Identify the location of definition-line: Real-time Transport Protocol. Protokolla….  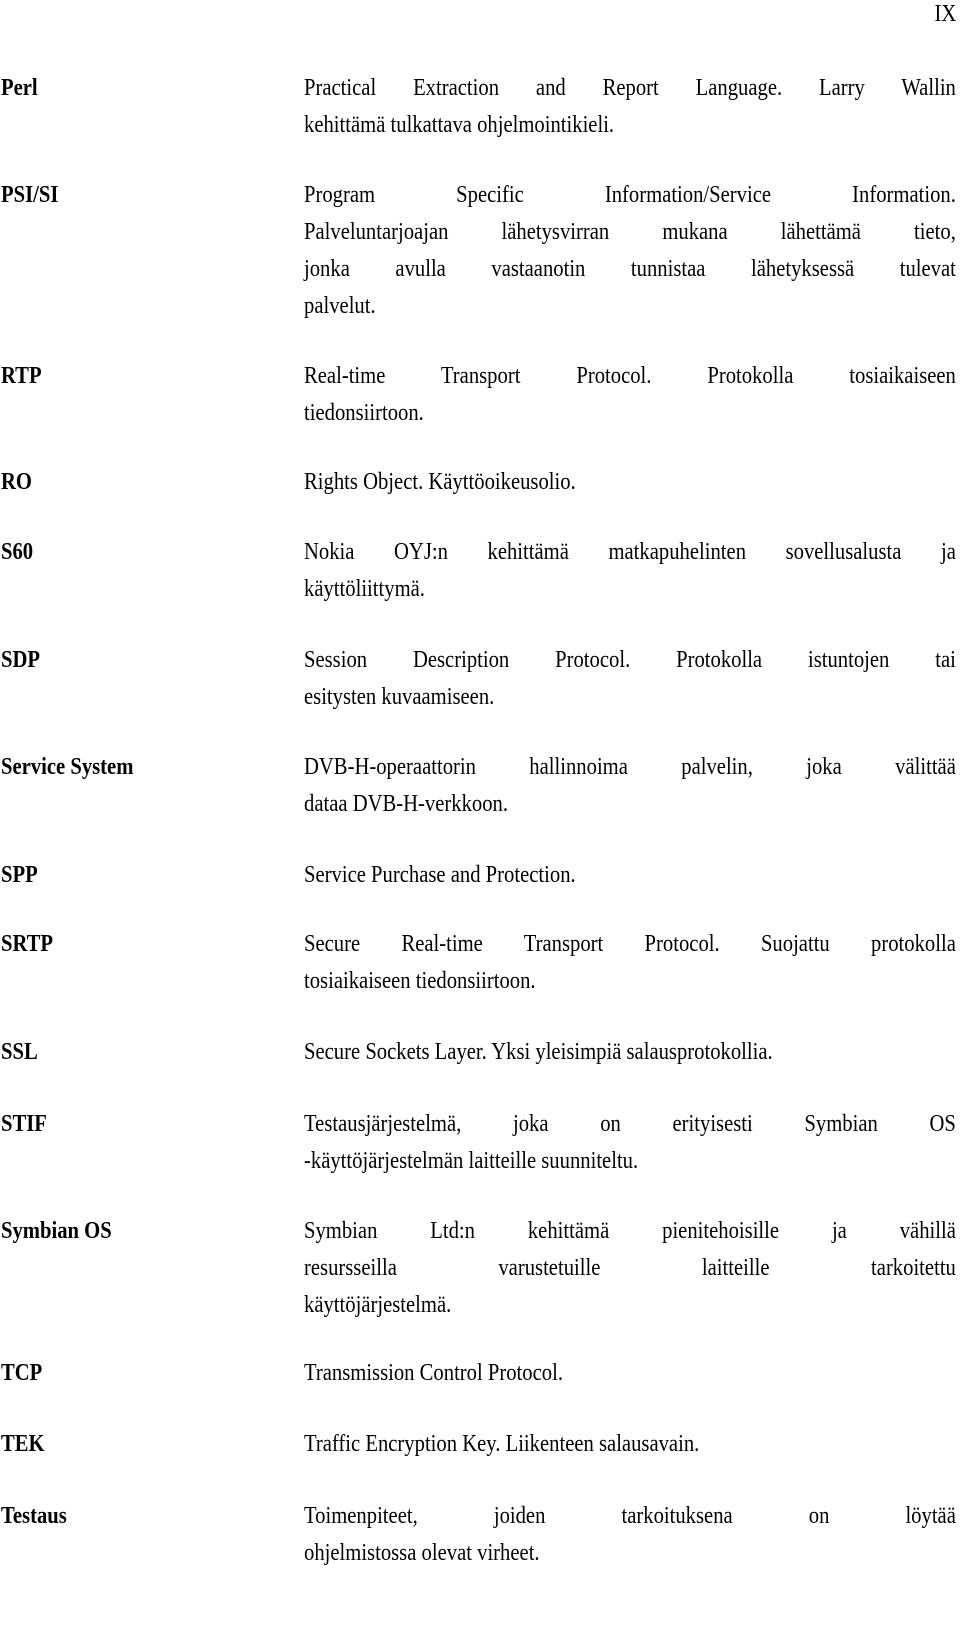
(630, 376).